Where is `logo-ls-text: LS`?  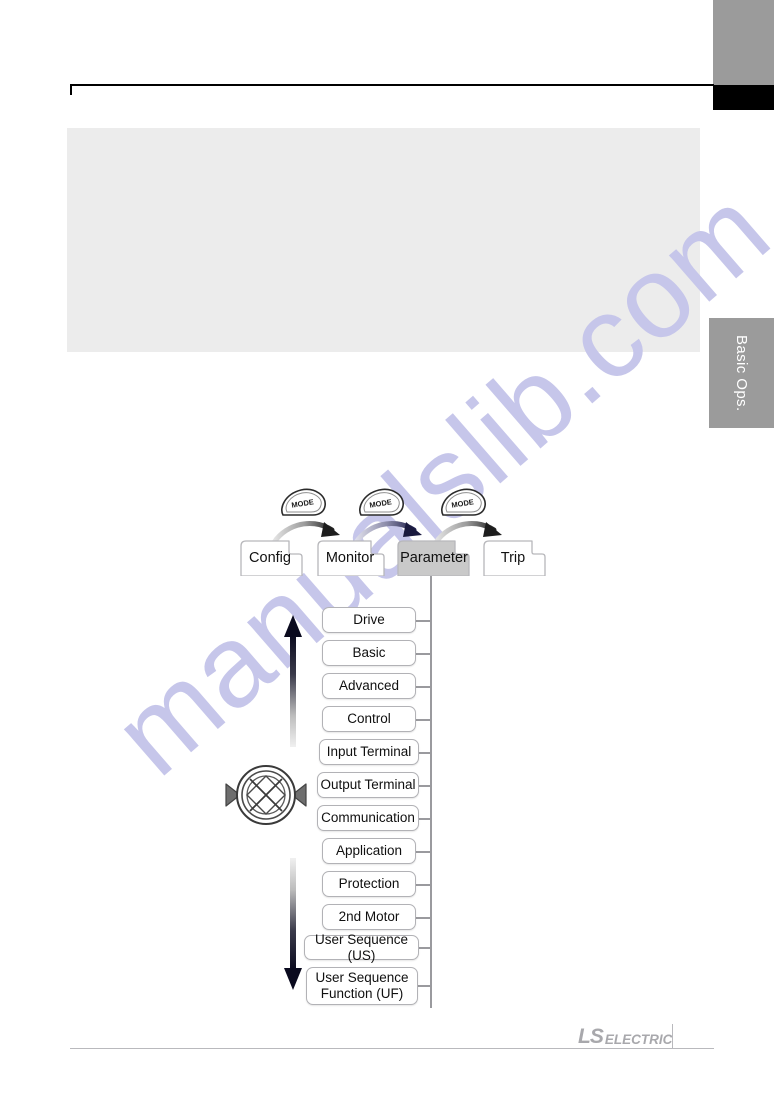
logo-ls-text: LS is located at coordinates (591, 1036).